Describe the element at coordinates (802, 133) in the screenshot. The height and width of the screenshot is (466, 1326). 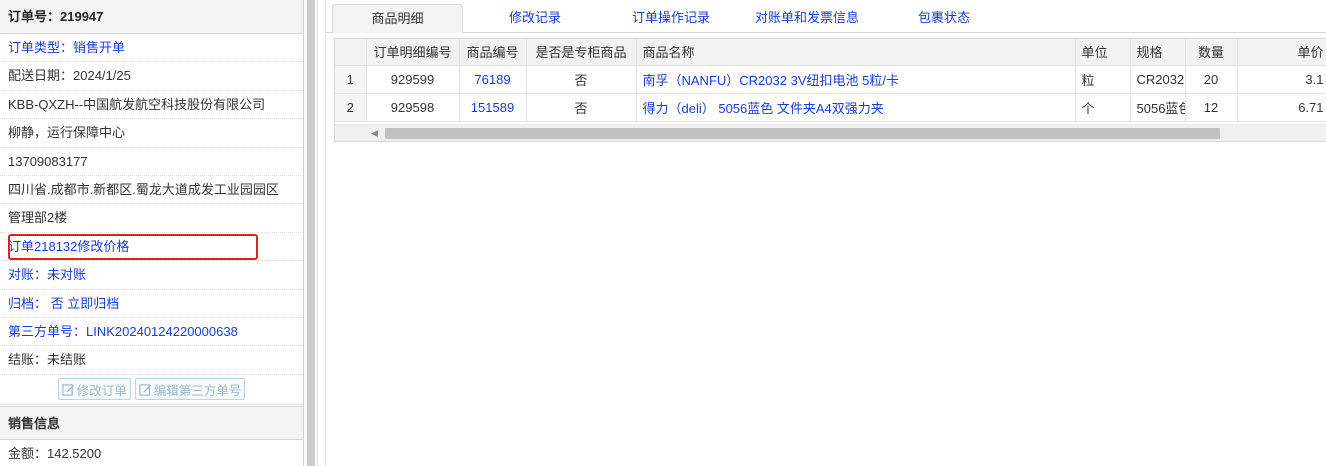
I see `scrollbar-thumb` at that location.